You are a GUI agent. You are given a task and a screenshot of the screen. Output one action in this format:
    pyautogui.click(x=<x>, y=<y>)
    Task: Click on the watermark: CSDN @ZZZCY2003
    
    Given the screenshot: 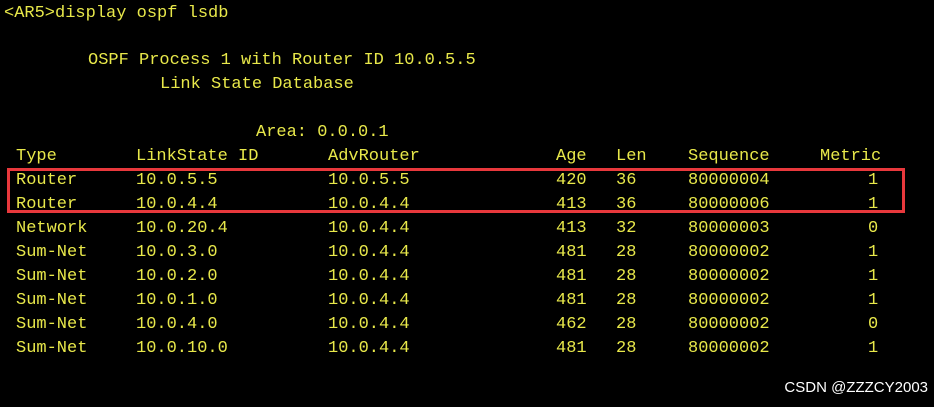 What is the action you would take?
    pyautogui.click(x=856, y=387)
    